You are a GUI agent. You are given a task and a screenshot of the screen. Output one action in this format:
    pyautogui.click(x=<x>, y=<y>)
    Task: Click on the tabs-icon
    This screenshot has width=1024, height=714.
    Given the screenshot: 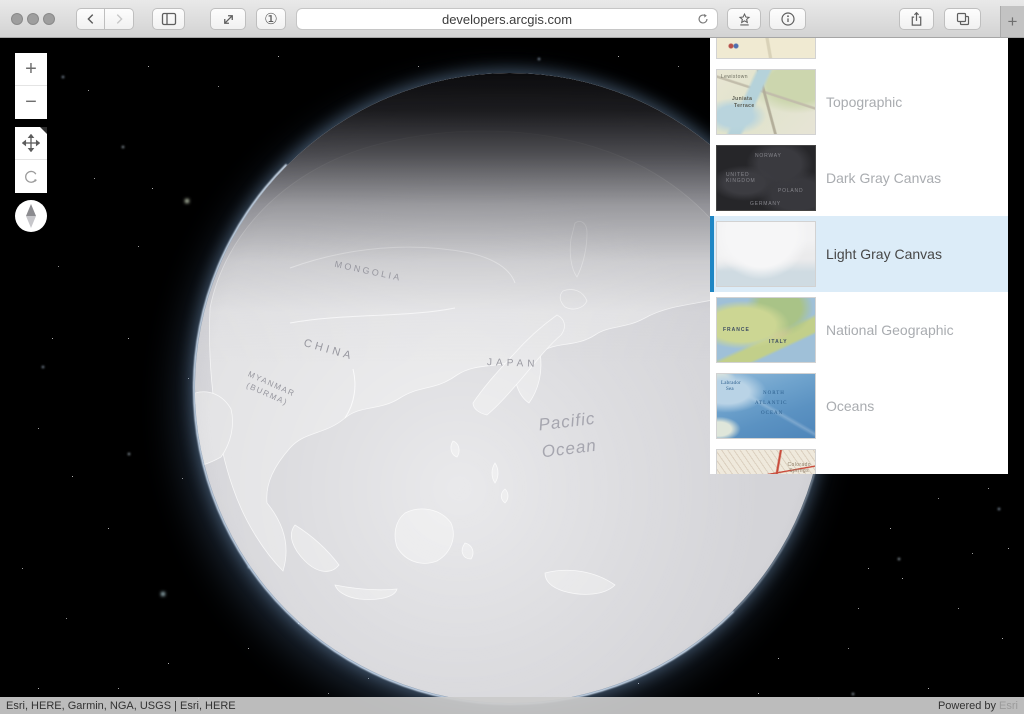 What is the action you would take?
    pyautogui.click(x=962, y=19)
    